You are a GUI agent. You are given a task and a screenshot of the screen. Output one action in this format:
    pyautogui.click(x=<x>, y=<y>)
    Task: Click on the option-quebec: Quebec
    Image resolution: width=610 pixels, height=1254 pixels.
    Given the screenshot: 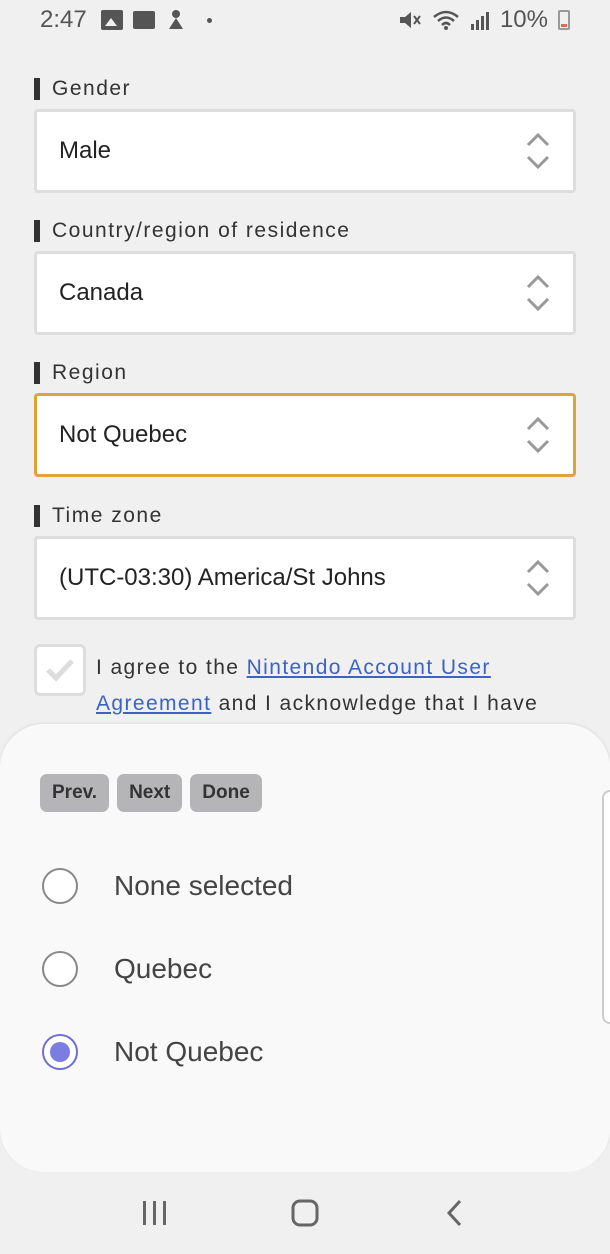 What is the action you would take?
    pyautogui.click(x=302, y=968)
    